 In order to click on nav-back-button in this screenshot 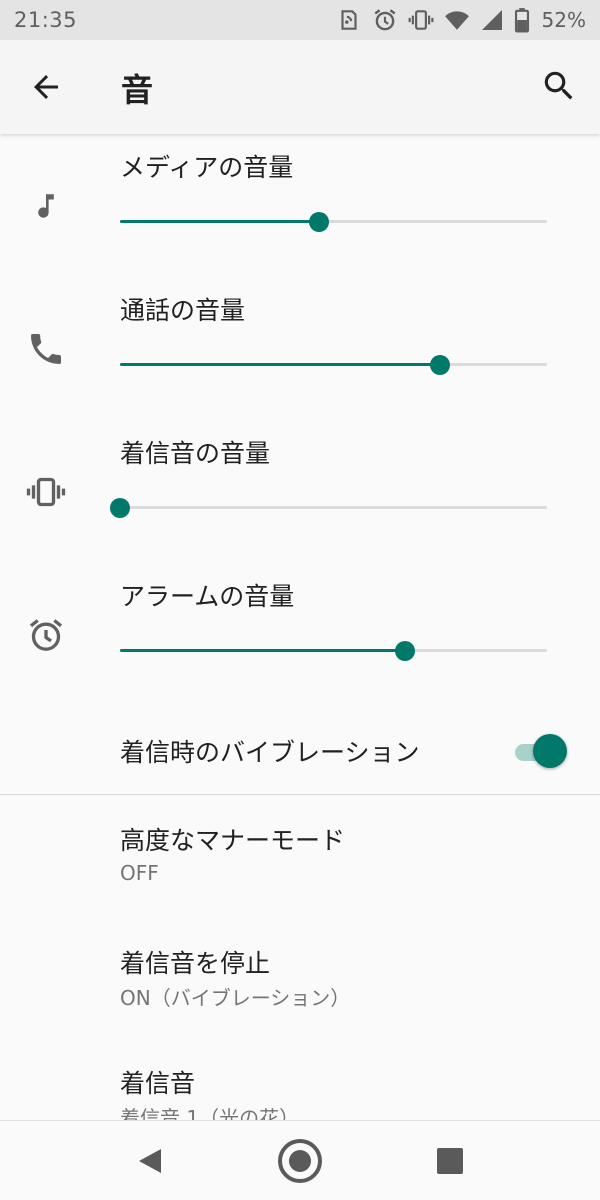, I will do `click(153, 1161)`.